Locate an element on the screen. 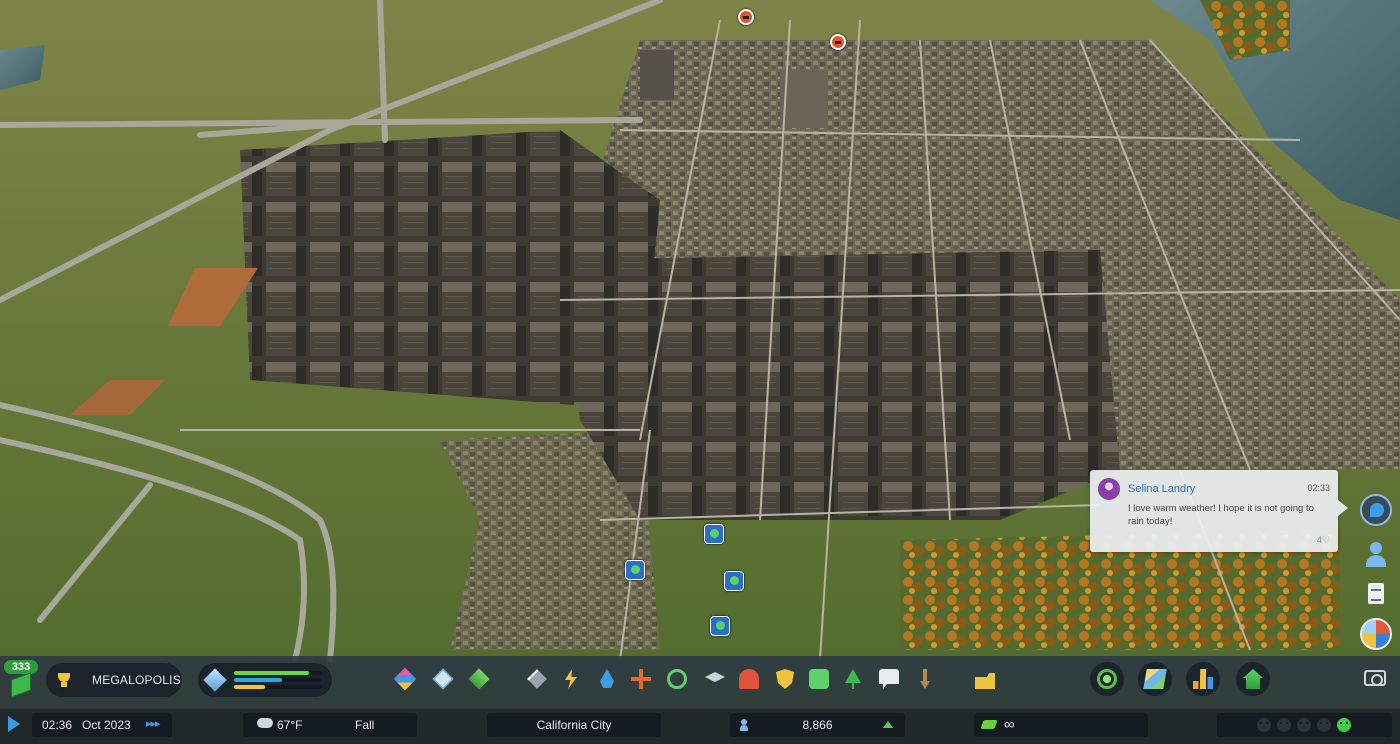 This screenshot has width=1400, height=744. money-panel: ∞ is located at coordinates (1061, 725).